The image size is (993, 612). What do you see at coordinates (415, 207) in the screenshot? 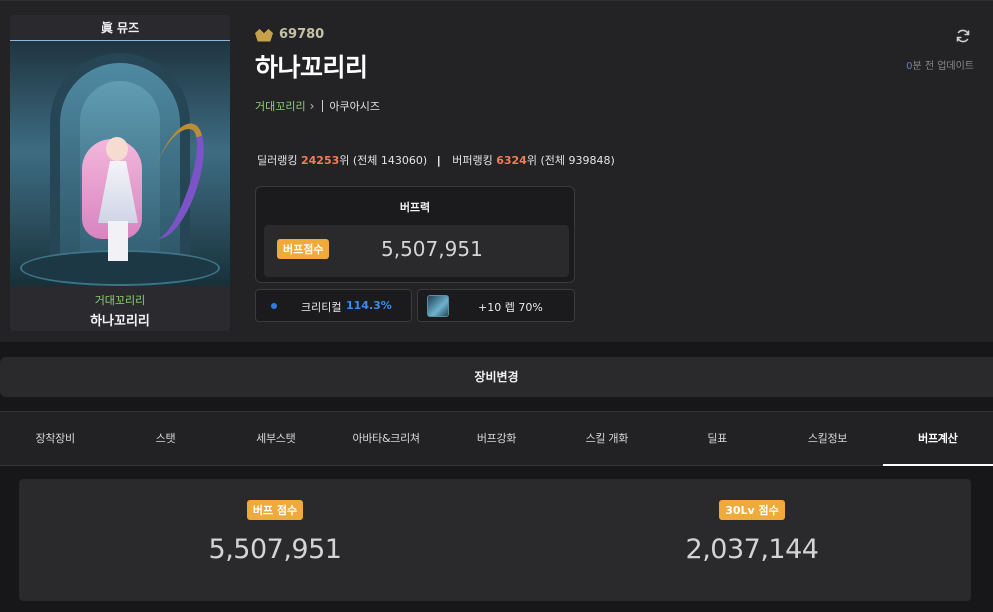
I see `buff-power-title: 버프력` at bounding box center [415, 207].